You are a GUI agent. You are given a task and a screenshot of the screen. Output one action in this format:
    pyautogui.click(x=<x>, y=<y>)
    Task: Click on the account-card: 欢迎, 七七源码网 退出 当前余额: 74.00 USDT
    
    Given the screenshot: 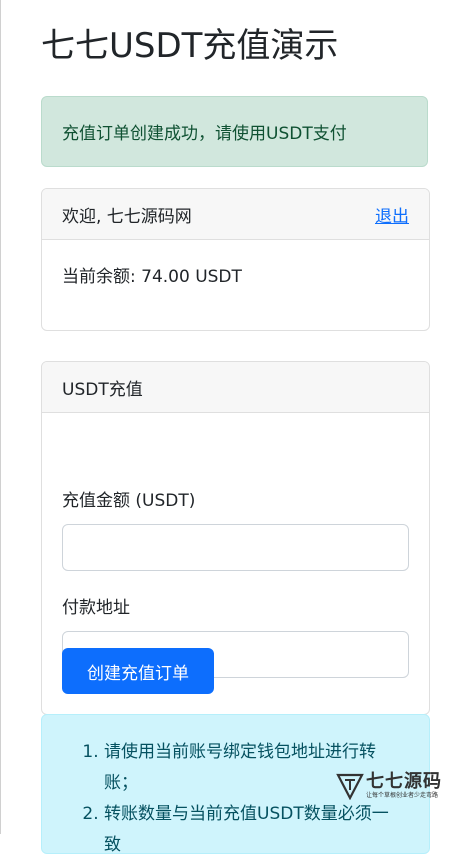 What is the action you would take?
    pyautogui.click(x=235, y=259)
    